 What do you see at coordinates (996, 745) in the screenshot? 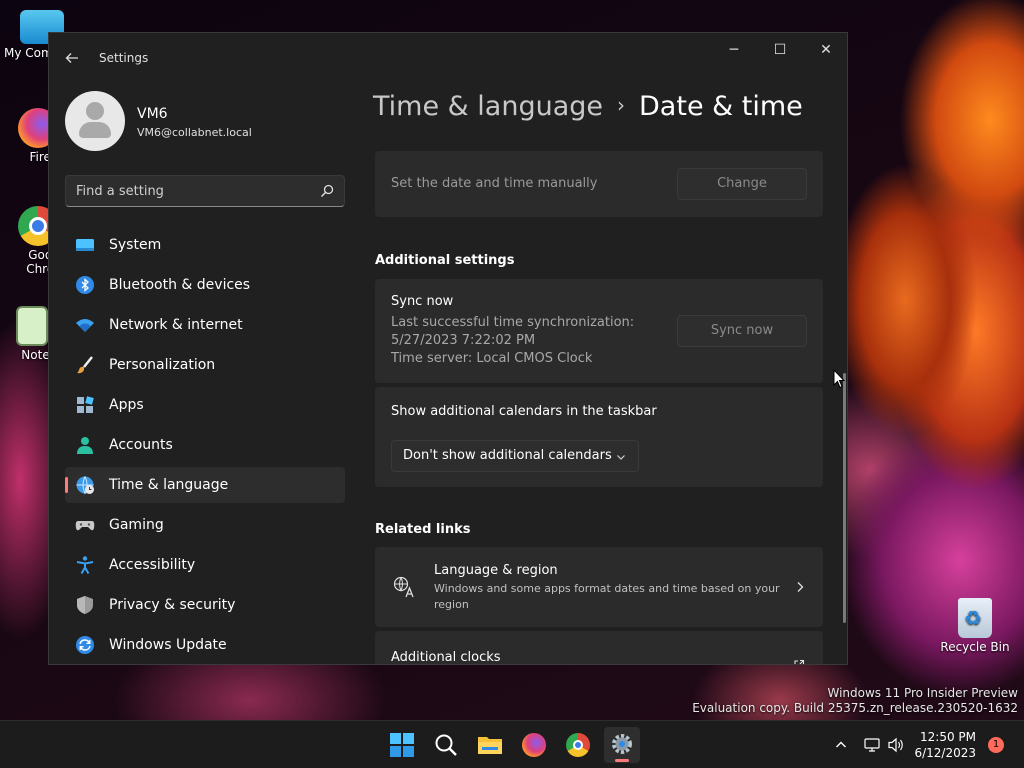
I see `notification-badge: 1` at bounding box center [996, 745].